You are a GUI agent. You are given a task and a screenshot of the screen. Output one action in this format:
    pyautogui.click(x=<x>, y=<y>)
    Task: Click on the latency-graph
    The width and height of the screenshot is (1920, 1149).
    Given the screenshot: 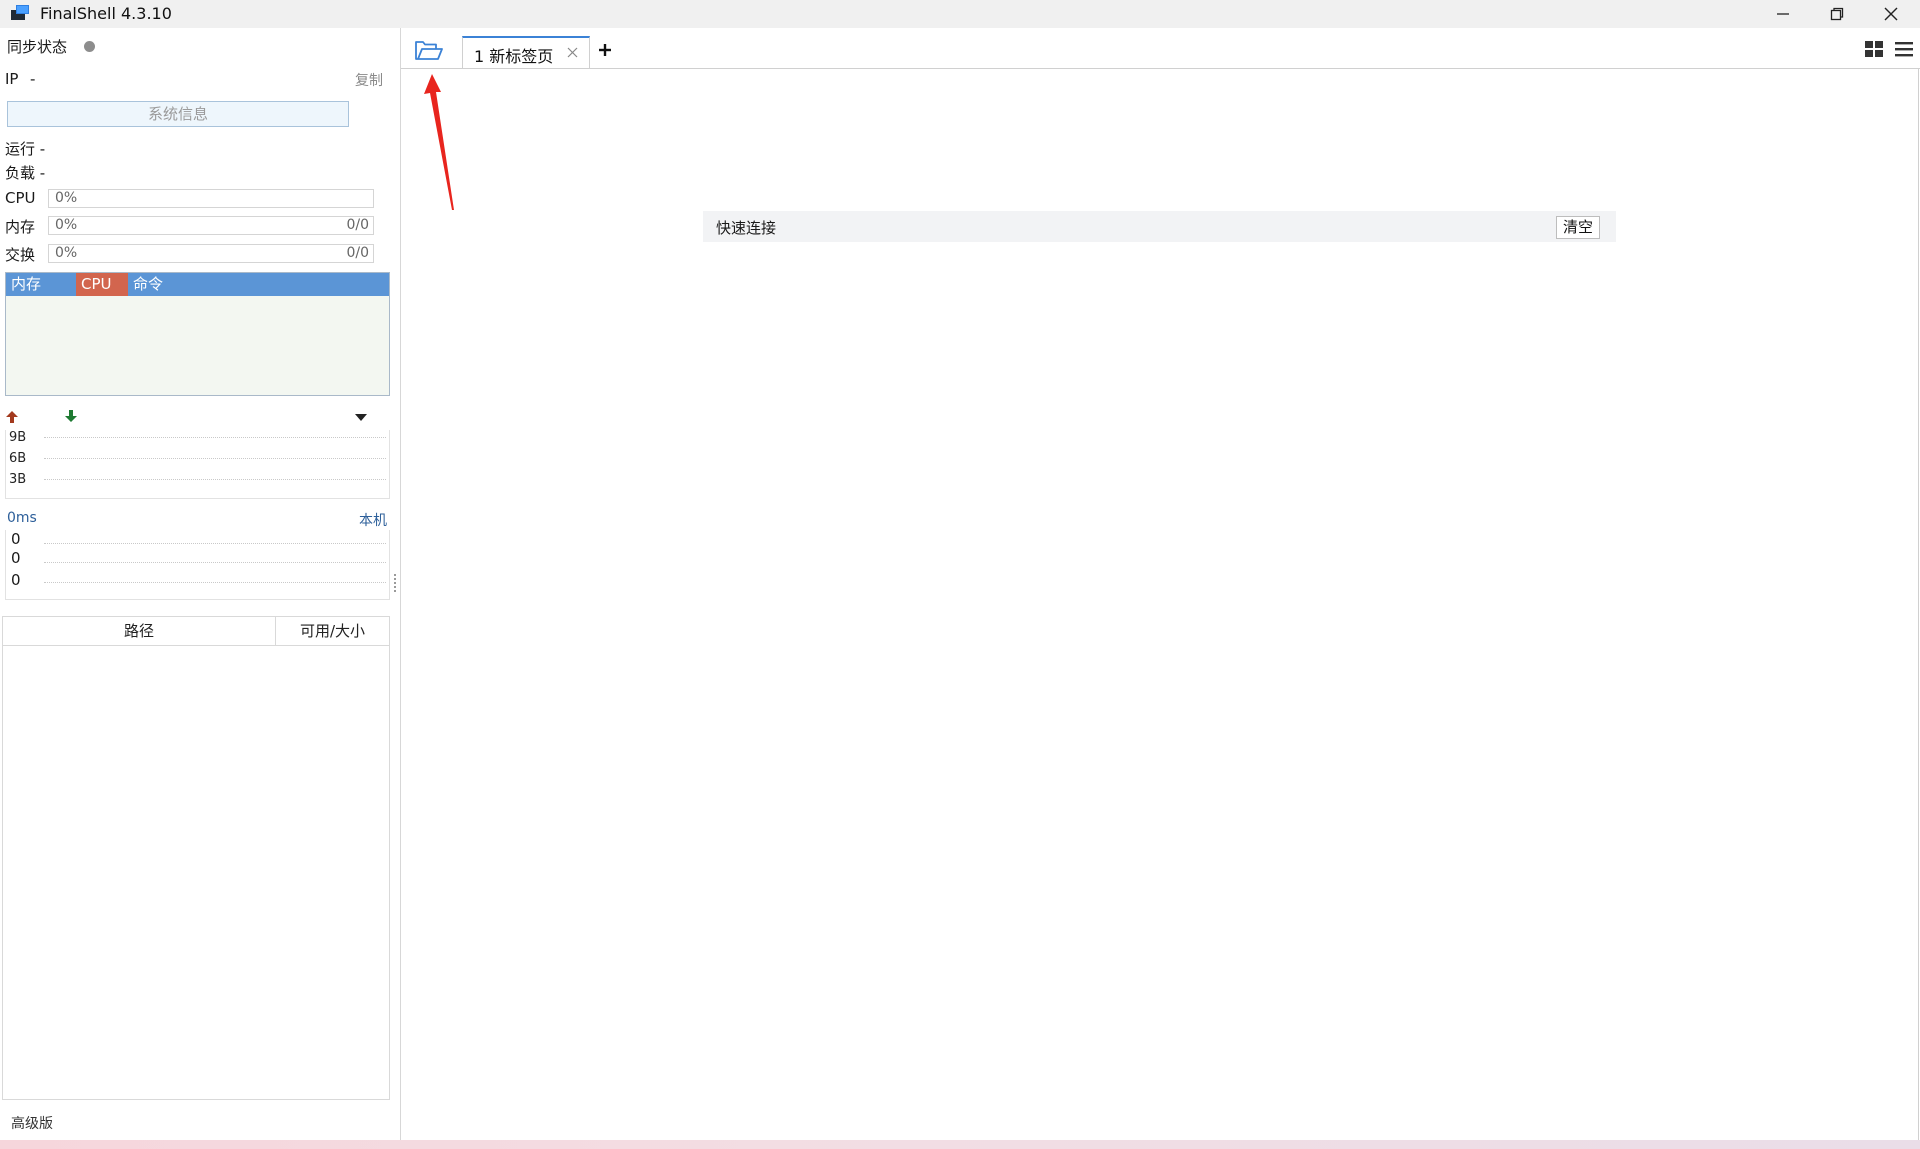 What is the action you would take?
    pyautogui.click(x=197, y=565)
    